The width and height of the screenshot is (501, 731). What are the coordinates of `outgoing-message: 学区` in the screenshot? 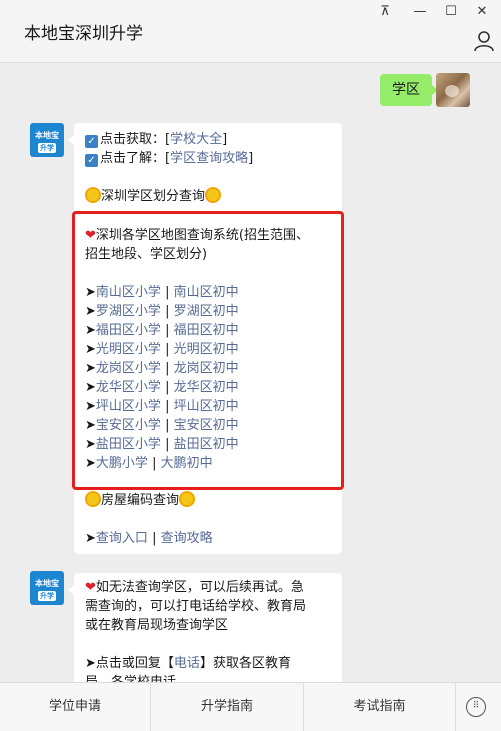 It's located at (409, 90).